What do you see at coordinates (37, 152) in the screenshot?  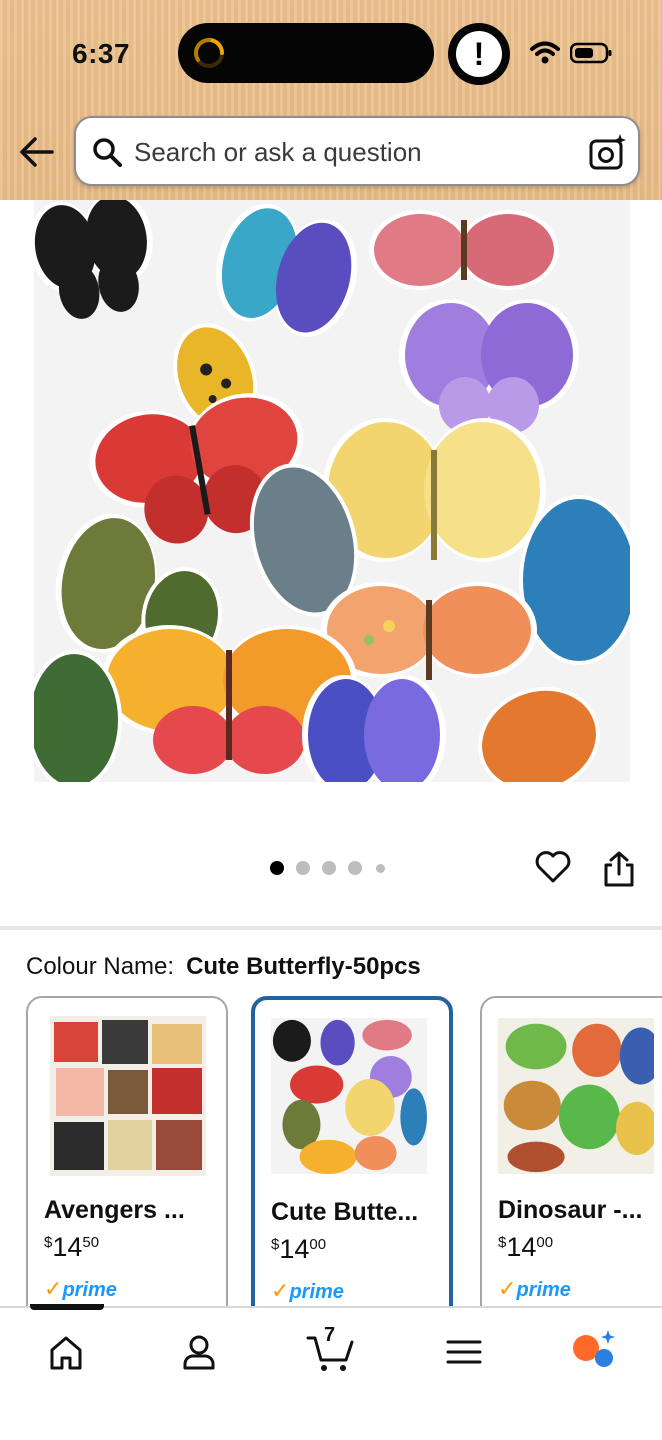 I see `back-arrow-icon` at bounding box center [37, 152].